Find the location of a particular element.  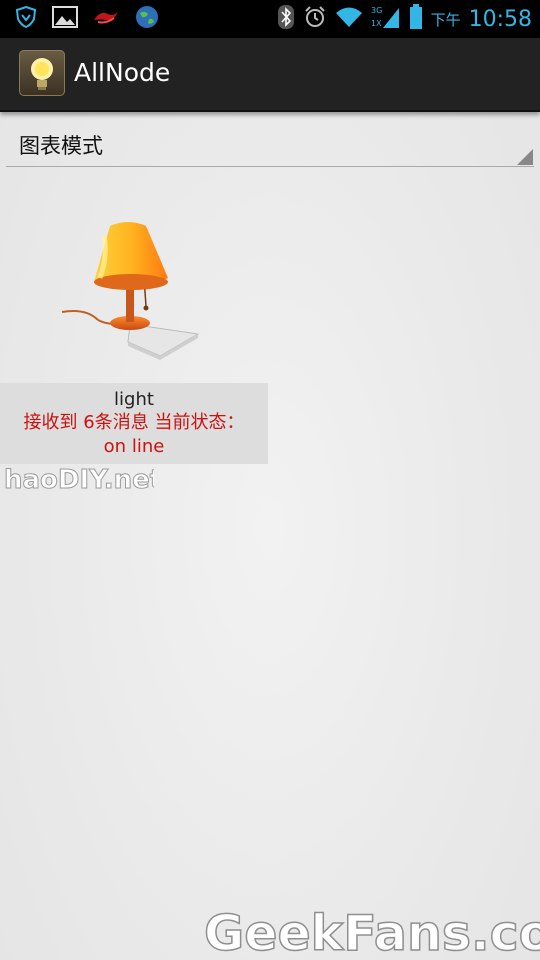

node-item: light 接收到 6条消息 当前状态：on line is located at coordinates (134, 335).